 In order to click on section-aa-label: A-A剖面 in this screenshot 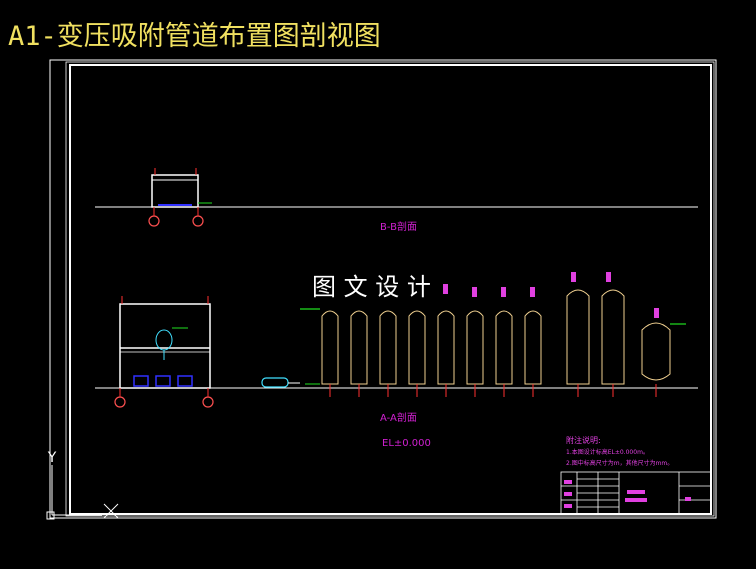, I will do `click(398, 417)`.